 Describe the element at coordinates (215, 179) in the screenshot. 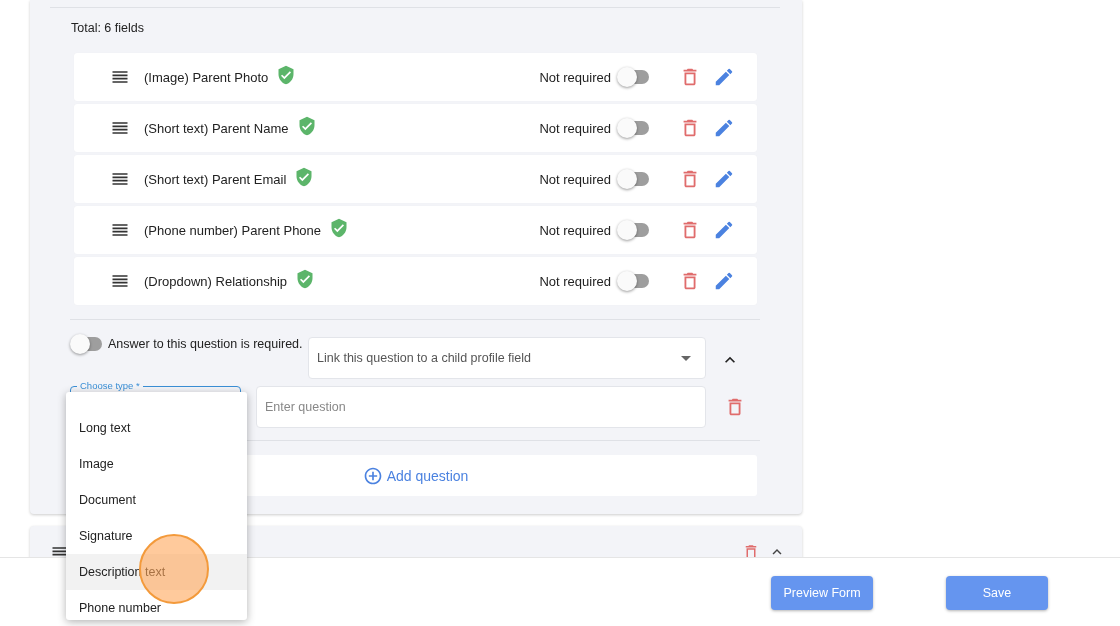

I see `field-label: (Short text) Parent Email` at that location.